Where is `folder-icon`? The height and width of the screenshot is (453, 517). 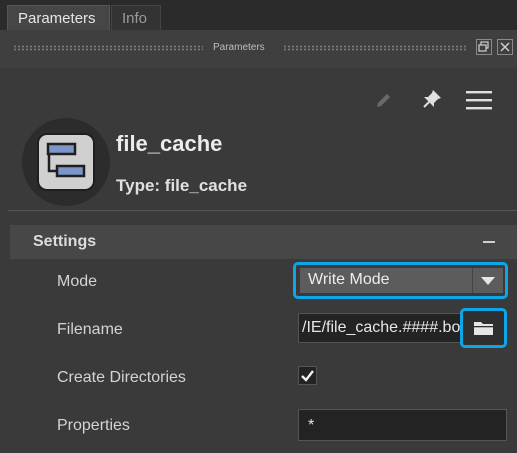 folder-icon is located at coordinates (483, 328).